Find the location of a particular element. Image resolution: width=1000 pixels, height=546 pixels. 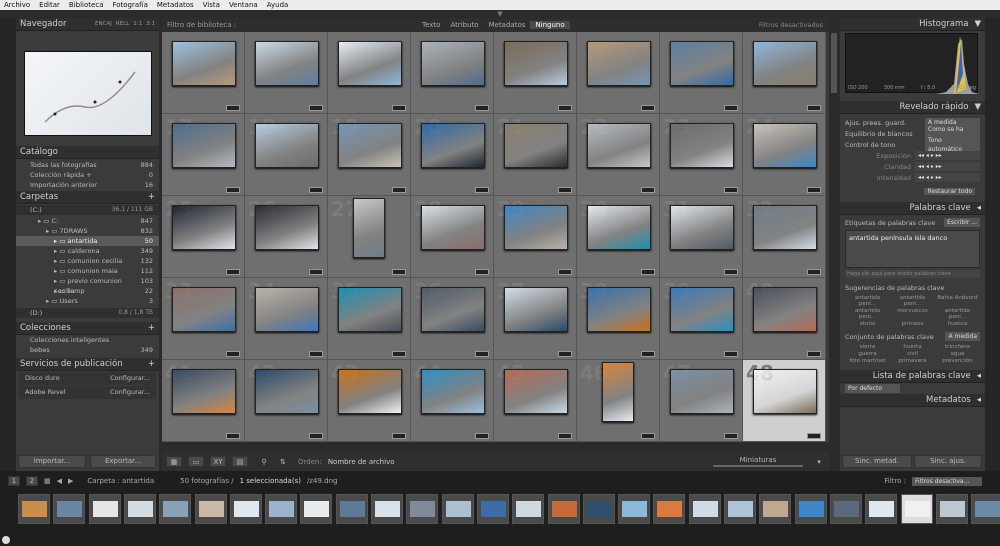

nav-mode-0: ENCAJ is located at coordinates (103, 24).